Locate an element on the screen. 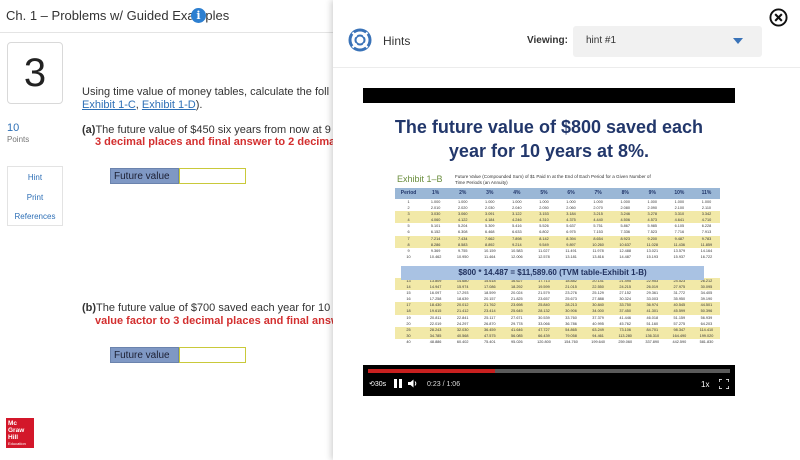 This screenshot has height=460, width=800. table-cell: 15.974 is located at coordinates (462, 287).